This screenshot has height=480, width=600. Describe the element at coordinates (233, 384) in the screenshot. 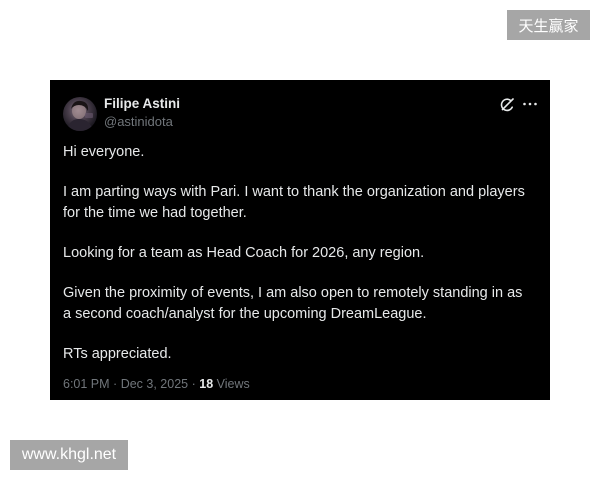

I see `views-label: Views` at that location.